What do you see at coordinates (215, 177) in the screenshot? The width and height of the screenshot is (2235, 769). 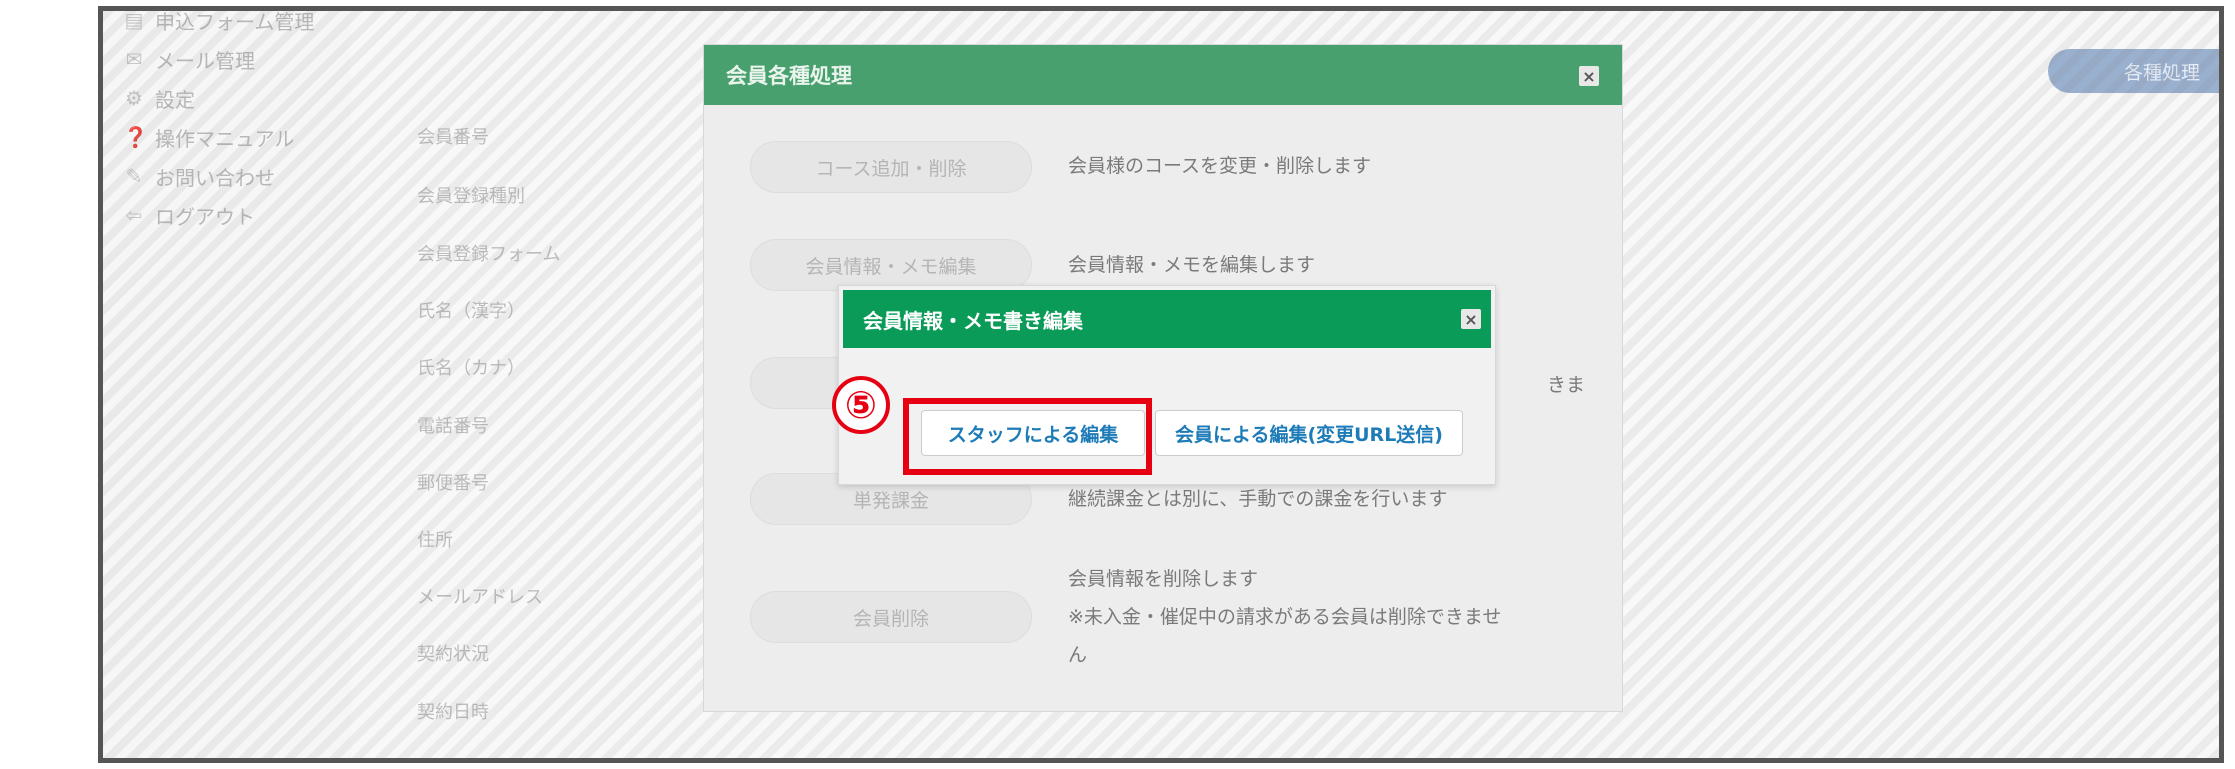 I see `sidebar-item-label: お問い合わせ` at bounding box center [215, 177].